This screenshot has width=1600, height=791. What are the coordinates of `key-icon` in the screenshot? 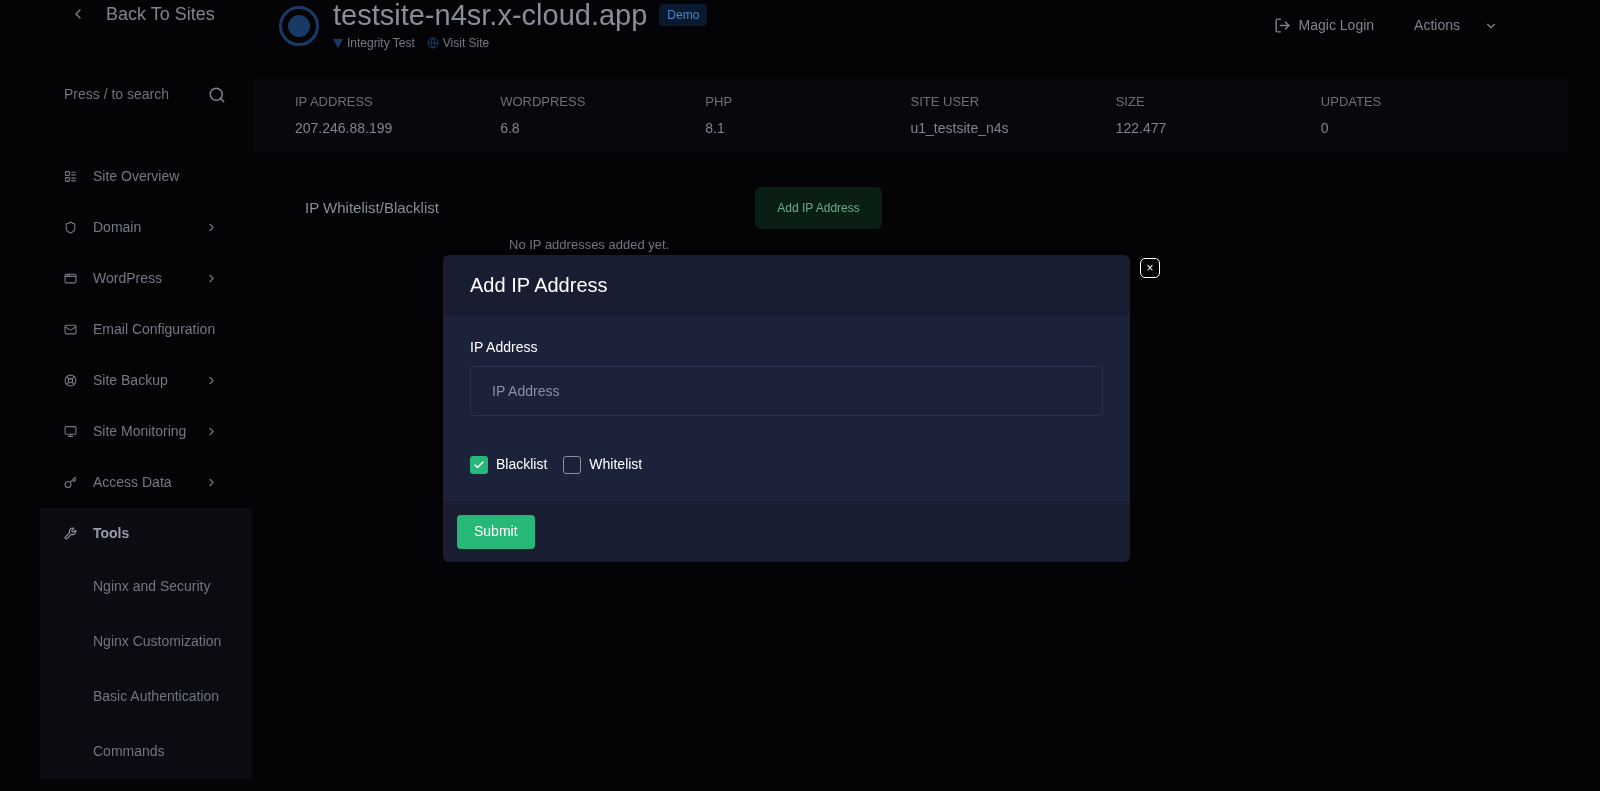 It's located at (70, 482).